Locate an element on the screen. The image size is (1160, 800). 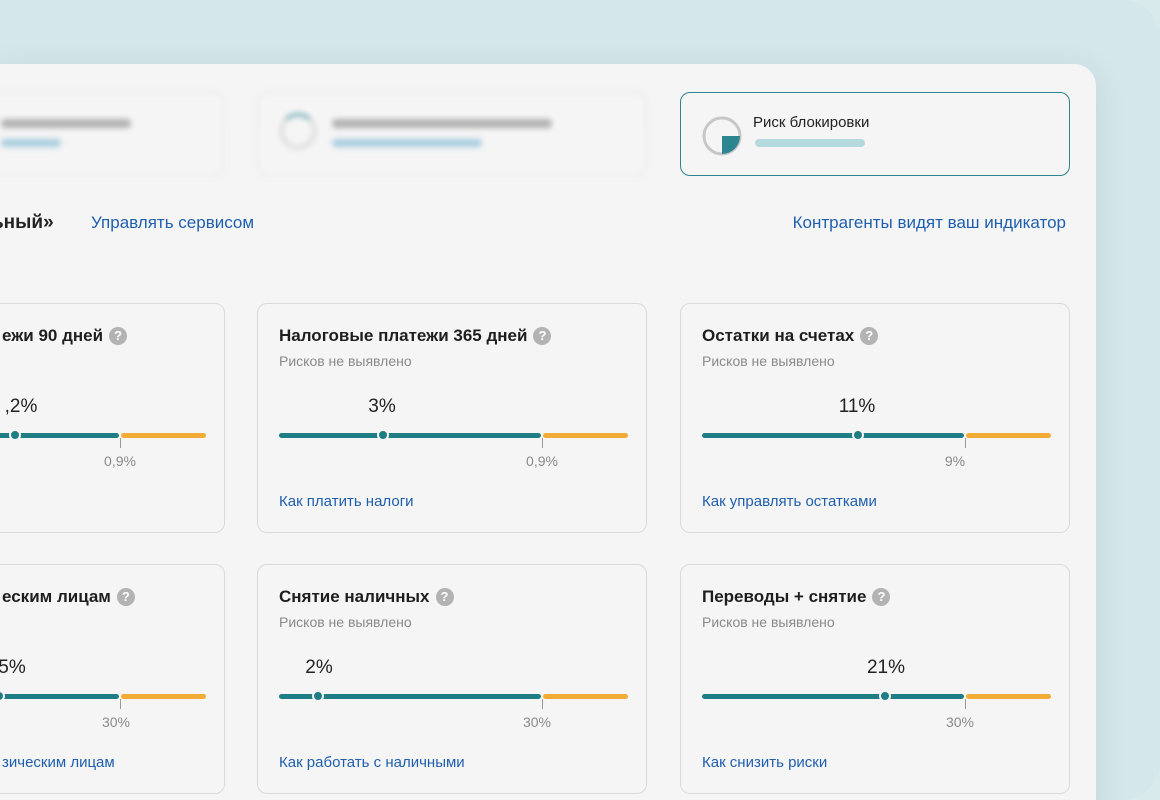
status-card-partial is located at coordinates (112, 134).